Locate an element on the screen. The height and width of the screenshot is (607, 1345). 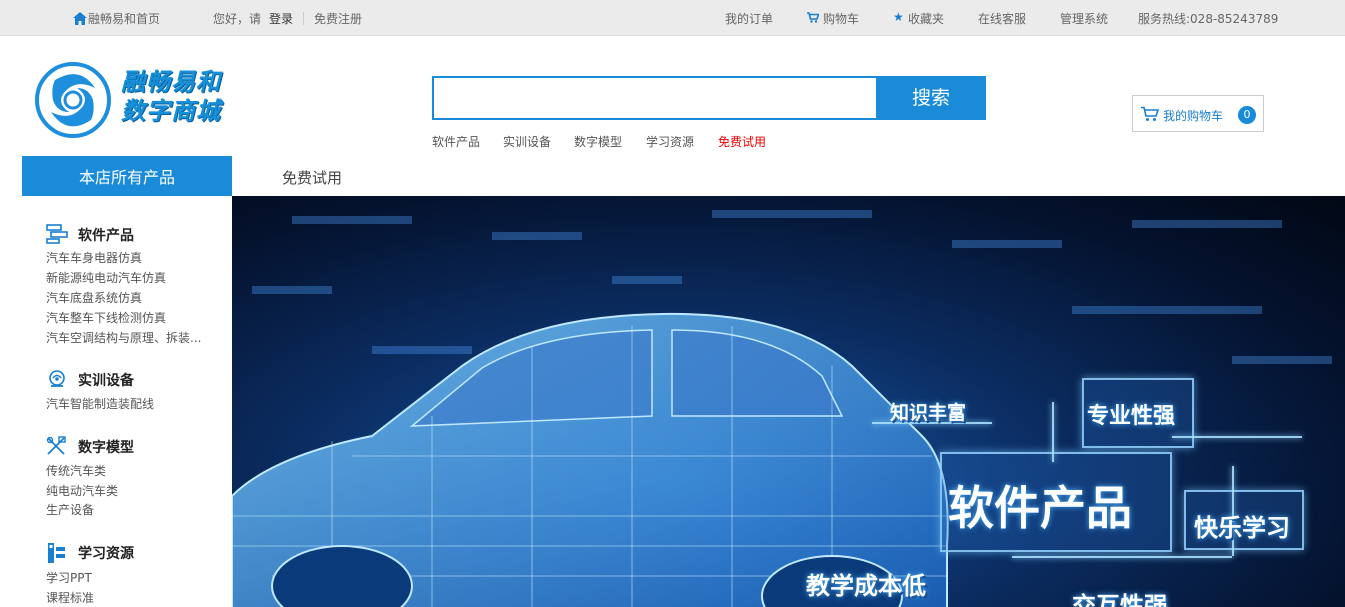
my-cart-button: 我的购物车 0 is located at coordinates (1198, 113).